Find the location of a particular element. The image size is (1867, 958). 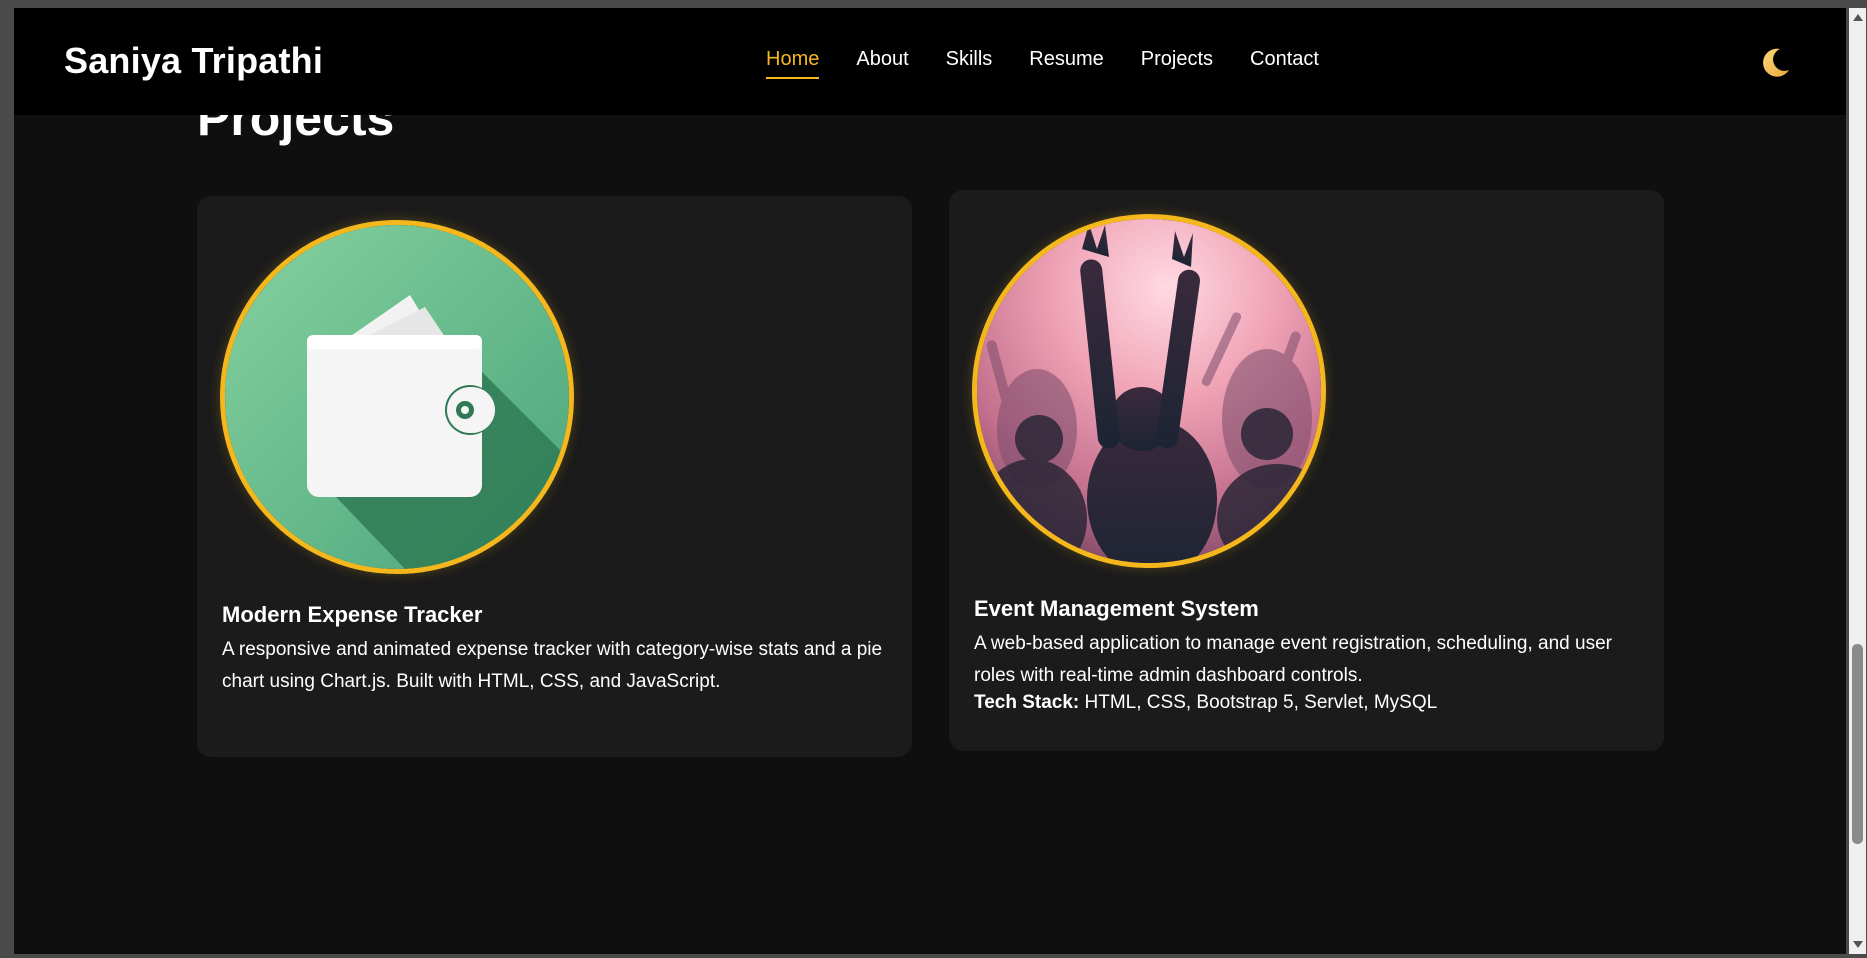

nav-link-projects: Projects is located at coordinates (1177, 63).